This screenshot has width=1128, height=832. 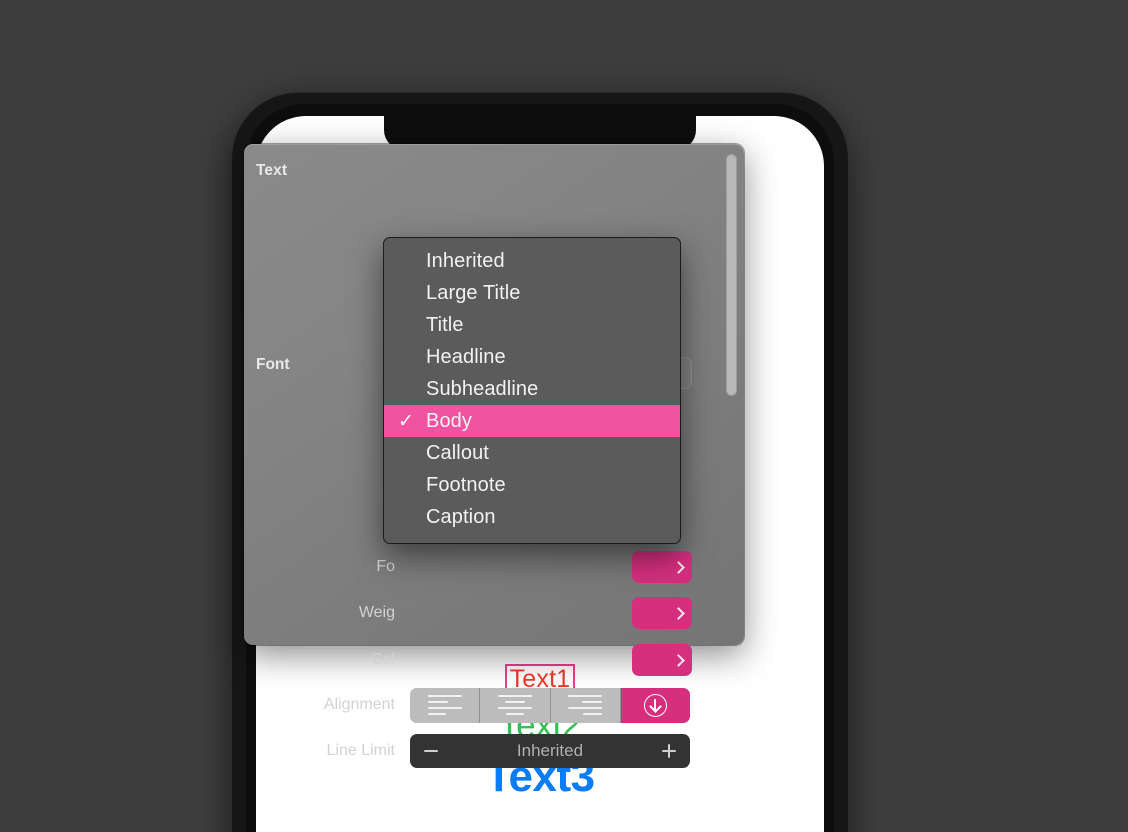 I want to click on inspector-title: Text, so click(x=272, y=170).